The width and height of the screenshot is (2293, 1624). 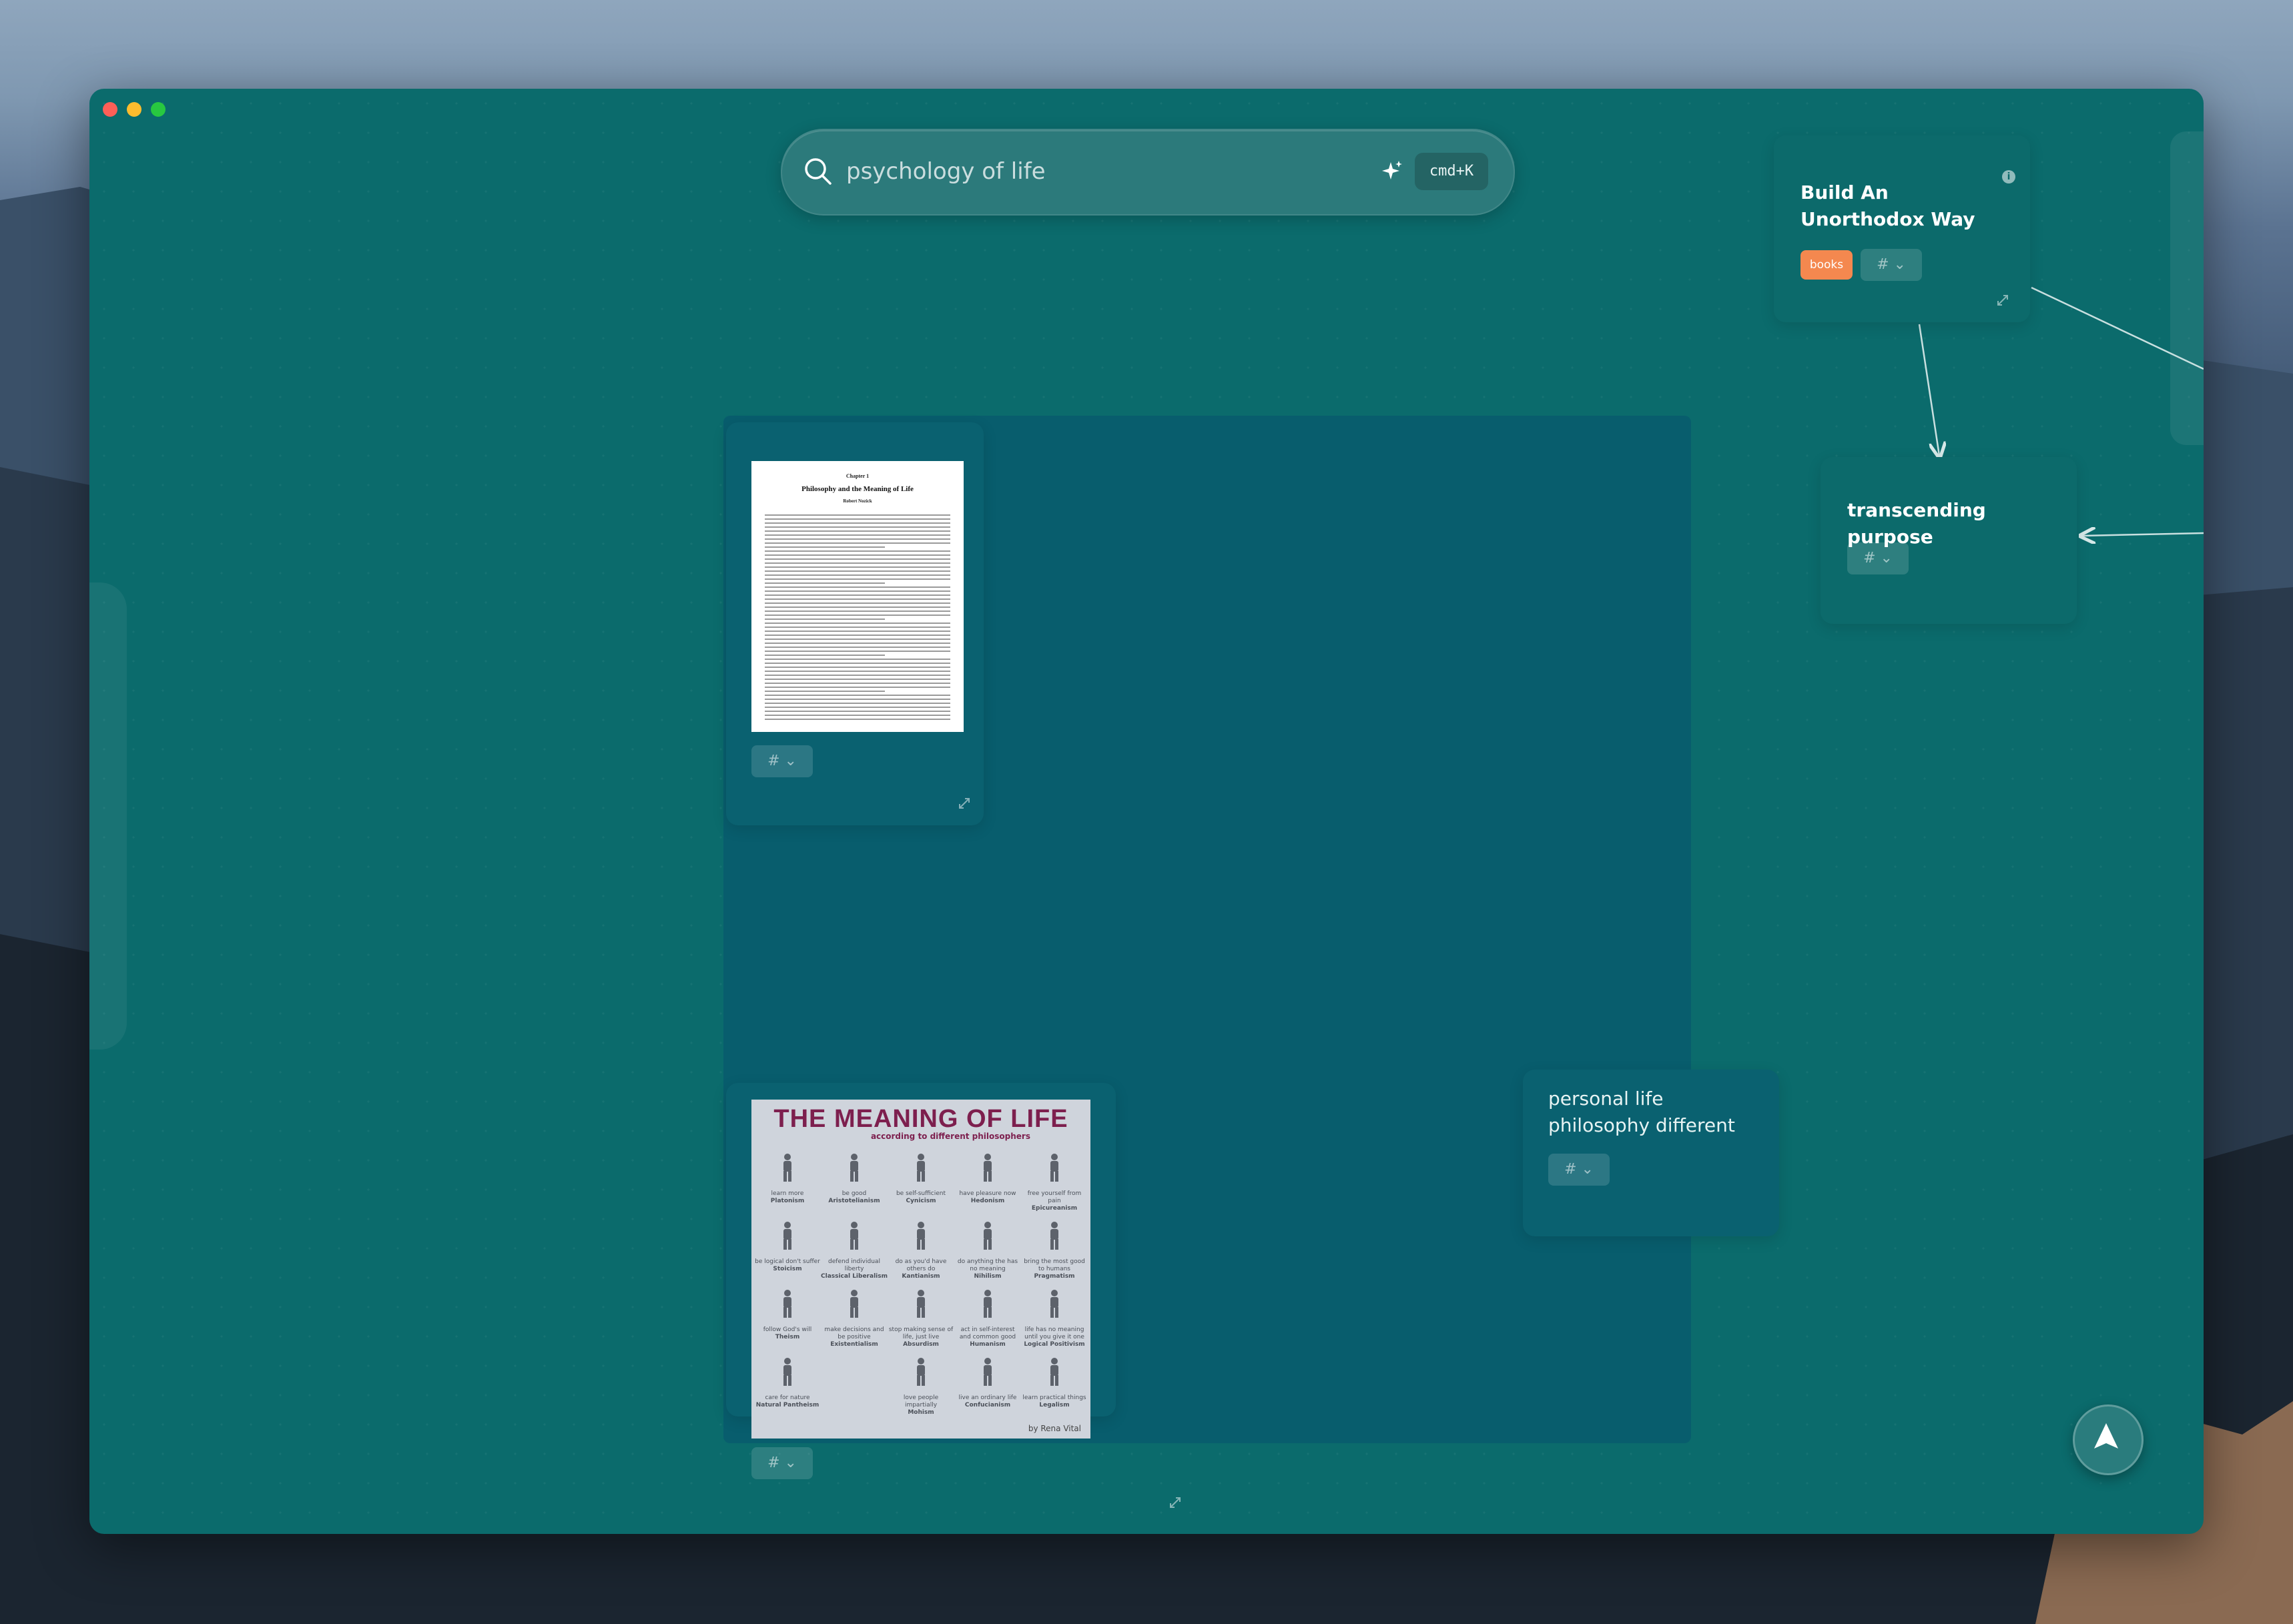 I want to click on navigate-button, so click(x=2108, y=1439).